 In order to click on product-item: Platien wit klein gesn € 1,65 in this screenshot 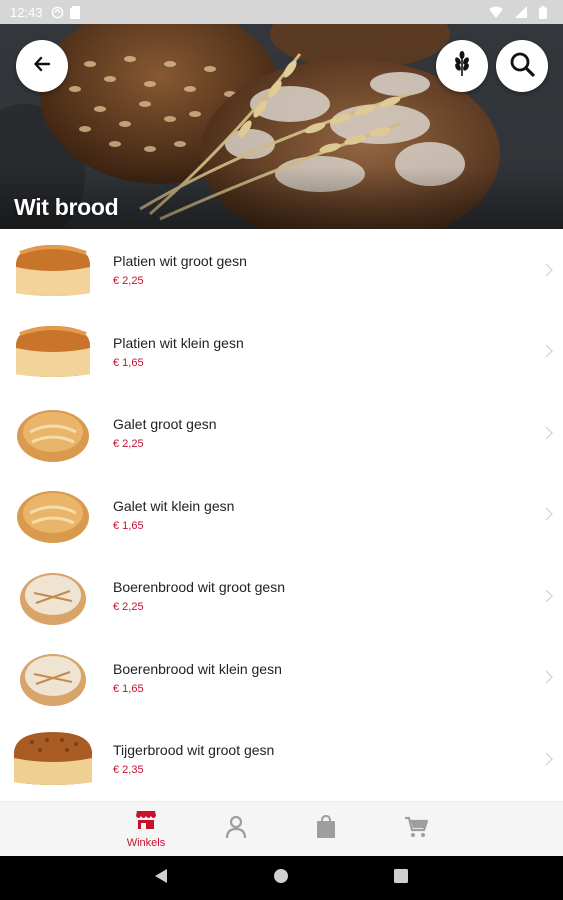, I will do `click(281, 352)`.